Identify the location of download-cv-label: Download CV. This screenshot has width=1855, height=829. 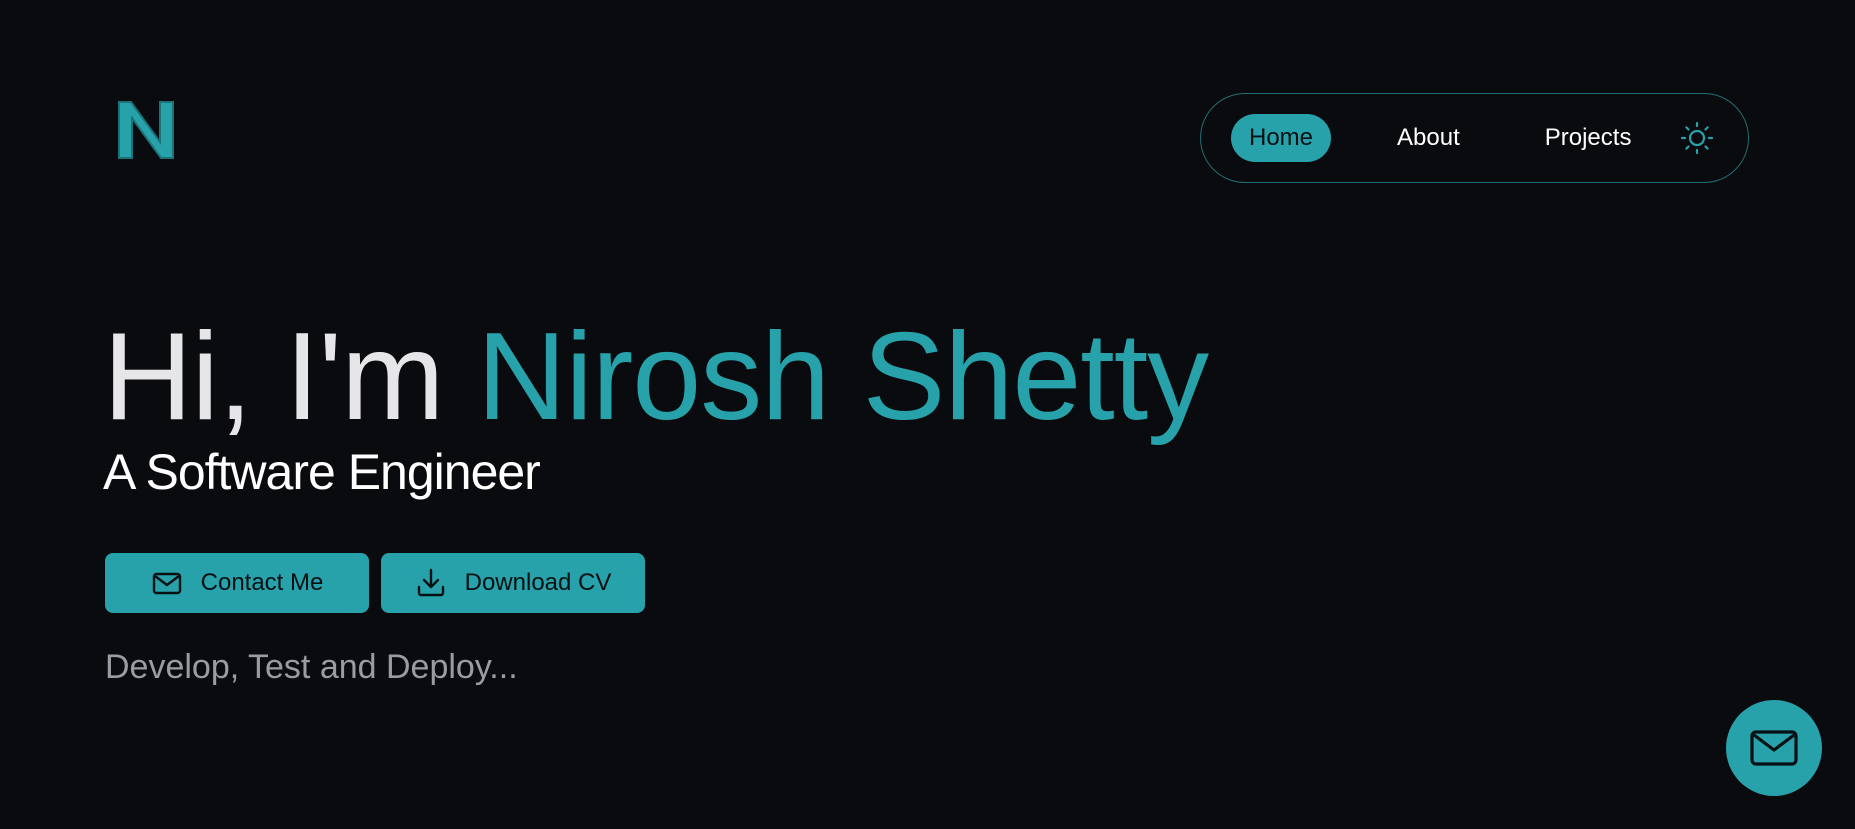
(538, 582).